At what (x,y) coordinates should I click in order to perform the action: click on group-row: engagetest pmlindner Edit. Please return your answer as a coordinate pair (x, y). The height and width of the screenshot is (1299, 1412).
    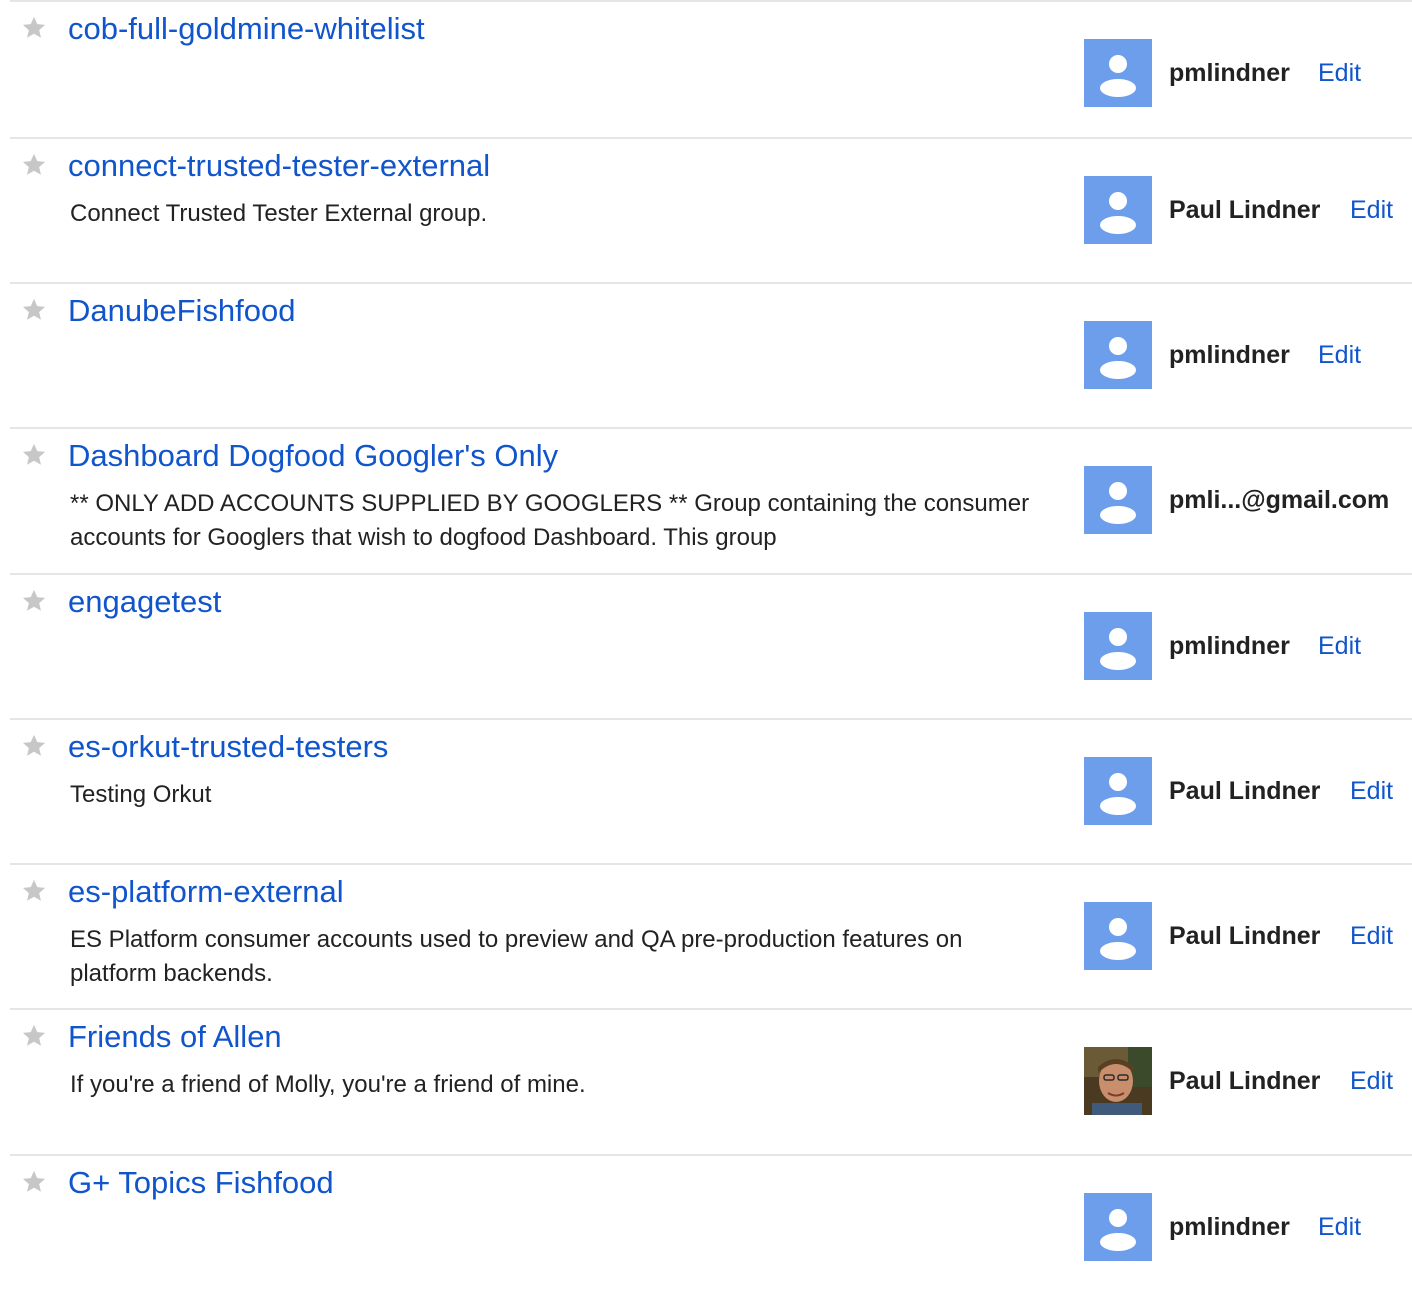
    Looking at the image, I should click on (711, 645).